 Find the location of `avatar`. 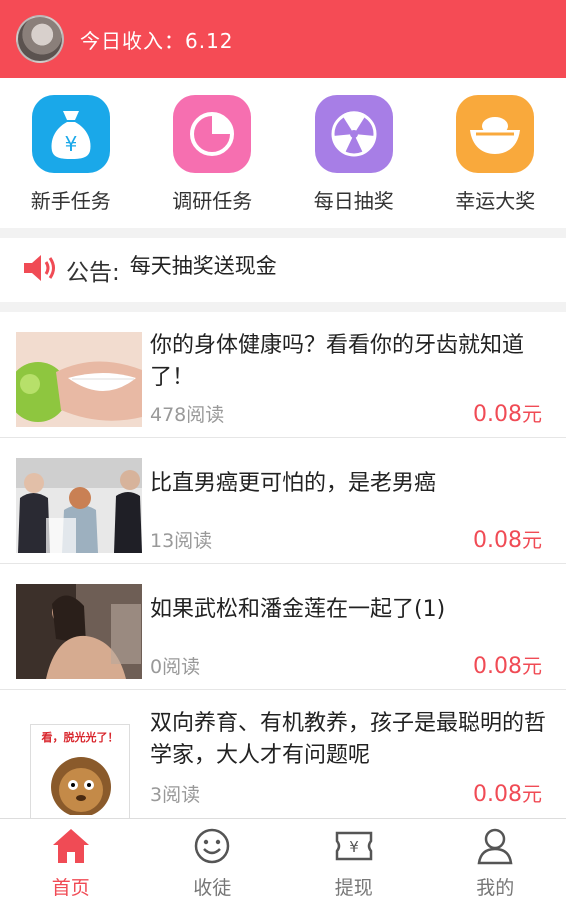

avatar is located at coordinates (40, 39).